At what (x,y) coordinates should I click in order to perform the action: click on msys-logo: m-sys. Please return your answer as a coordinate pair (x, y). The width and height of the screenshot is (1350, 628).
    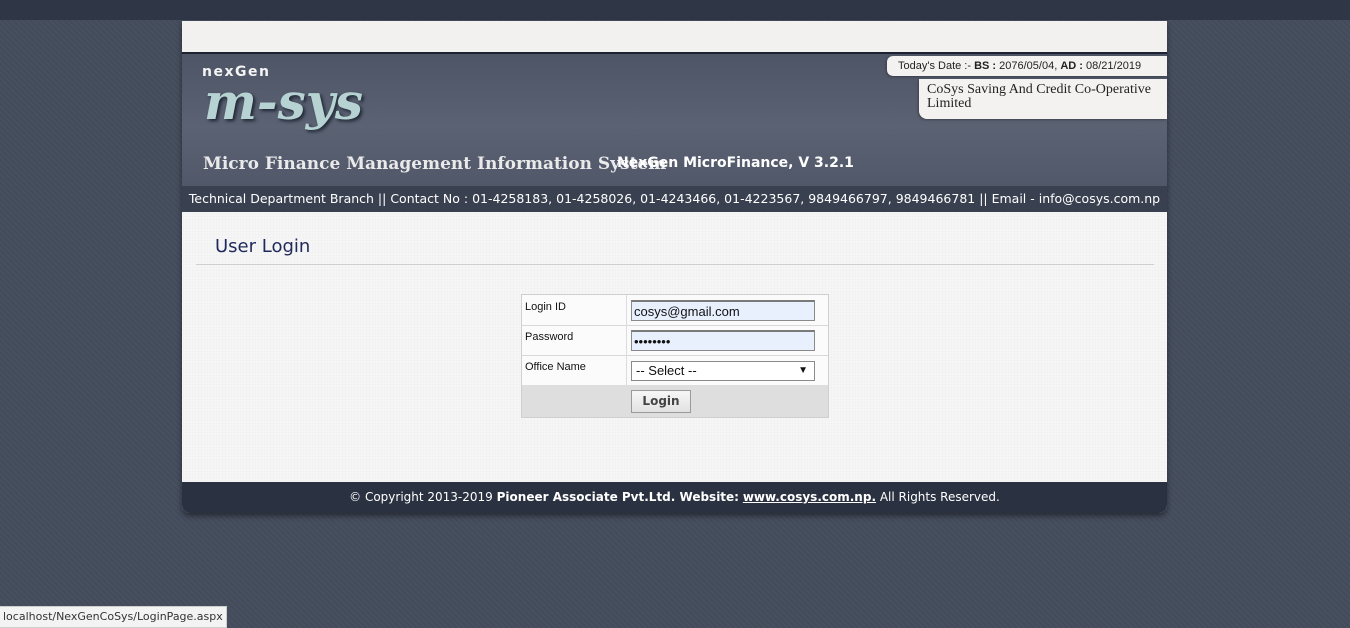
    Looking at the image, I should click on (284, 101).